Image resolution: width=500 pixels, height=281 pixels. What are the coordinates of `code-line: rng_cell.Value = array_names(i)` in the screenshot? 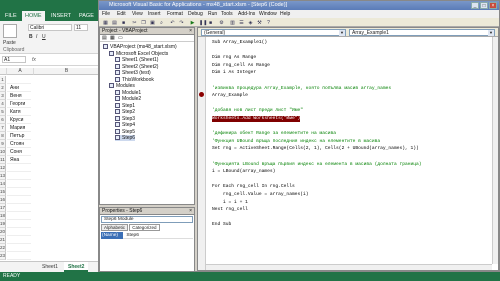 It's located at (260, 195).